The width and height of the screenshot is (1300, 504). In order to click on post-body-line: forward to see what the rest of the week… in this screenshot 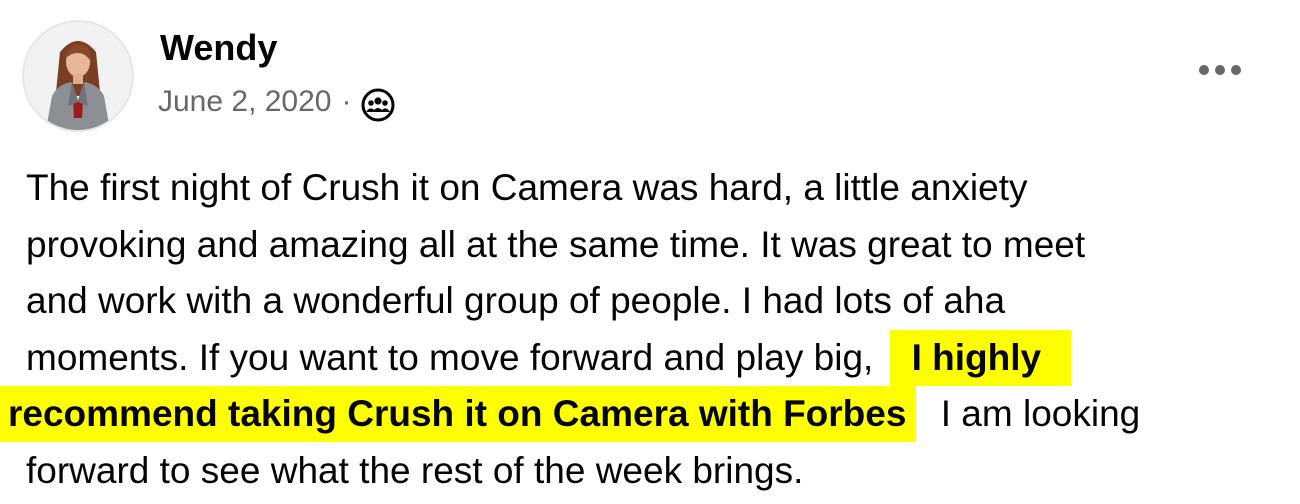, I will do `click(415, 470)`.